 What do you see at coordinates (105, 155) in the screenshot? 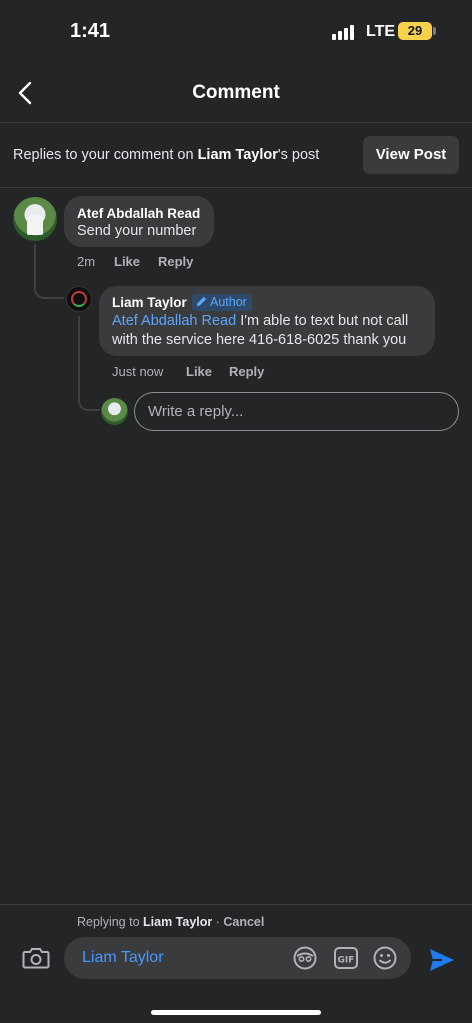
I see `notice-prefix: Replies to your comment on` at bounding box center [105, 155].